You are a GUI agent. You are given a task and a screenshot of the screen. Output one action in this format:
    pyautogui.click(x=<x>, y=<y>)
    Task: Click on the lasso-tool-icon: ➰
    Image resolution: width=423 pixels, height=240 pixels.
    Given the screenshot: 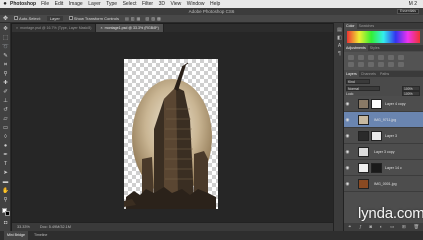 What is the action you would take?
    pyautogui.click(x=5, y=47)
    